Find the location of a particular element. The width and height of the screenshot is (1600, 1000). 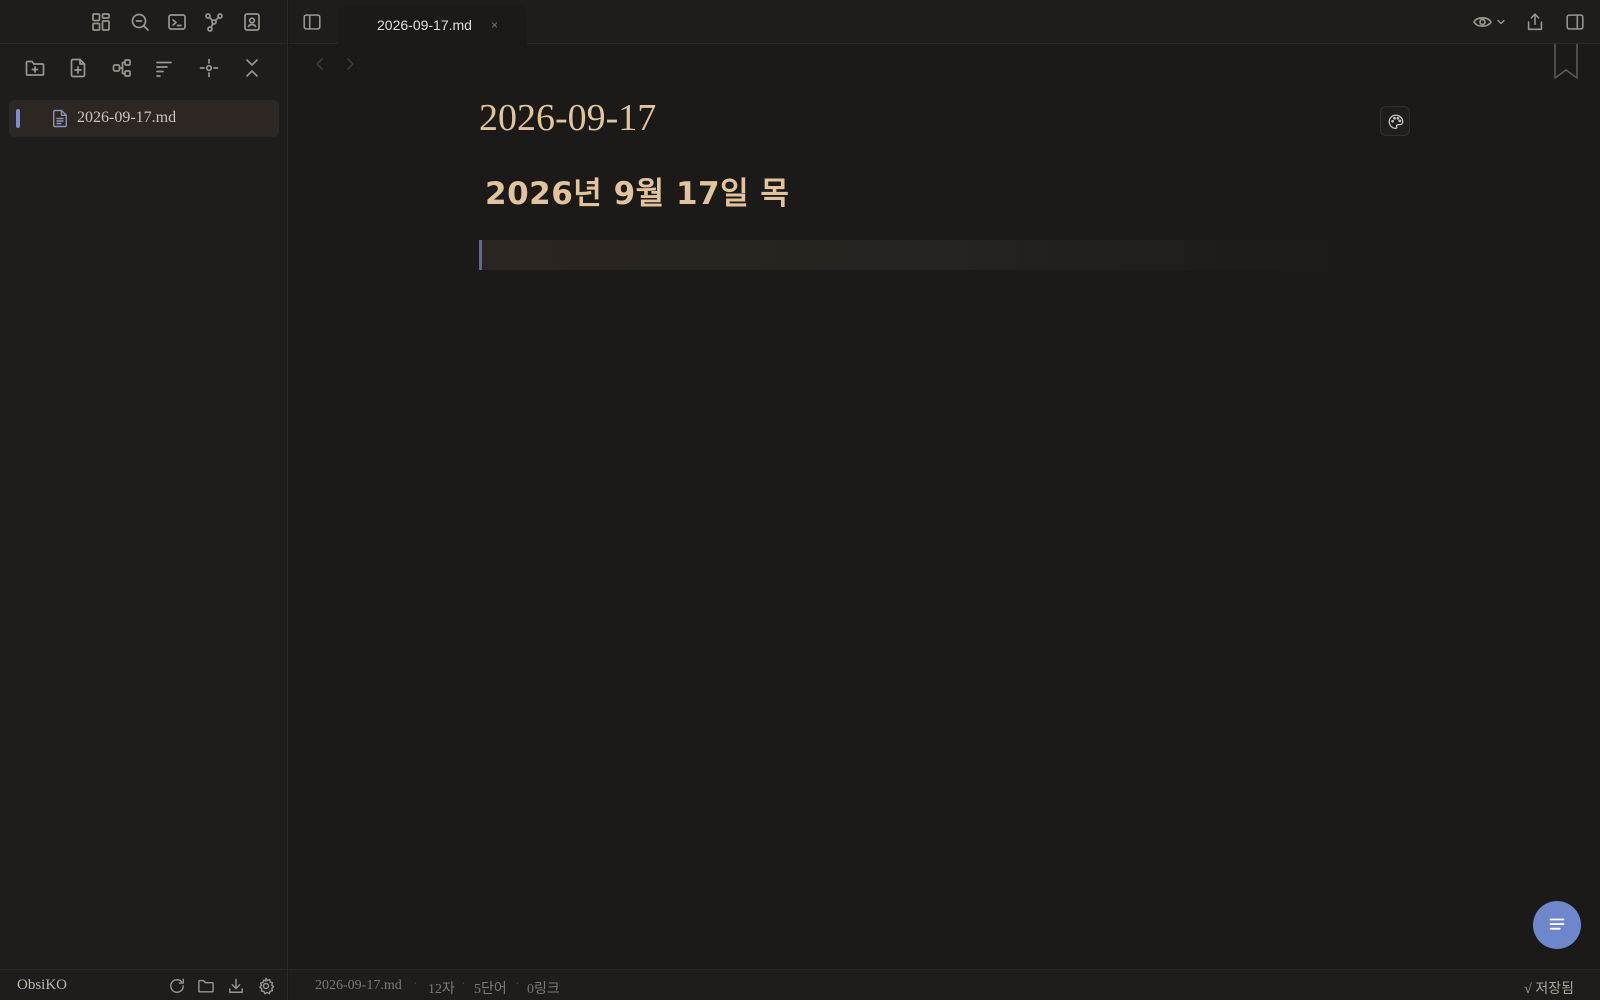

reading-view-icon is located at coordinates (1490, 22).